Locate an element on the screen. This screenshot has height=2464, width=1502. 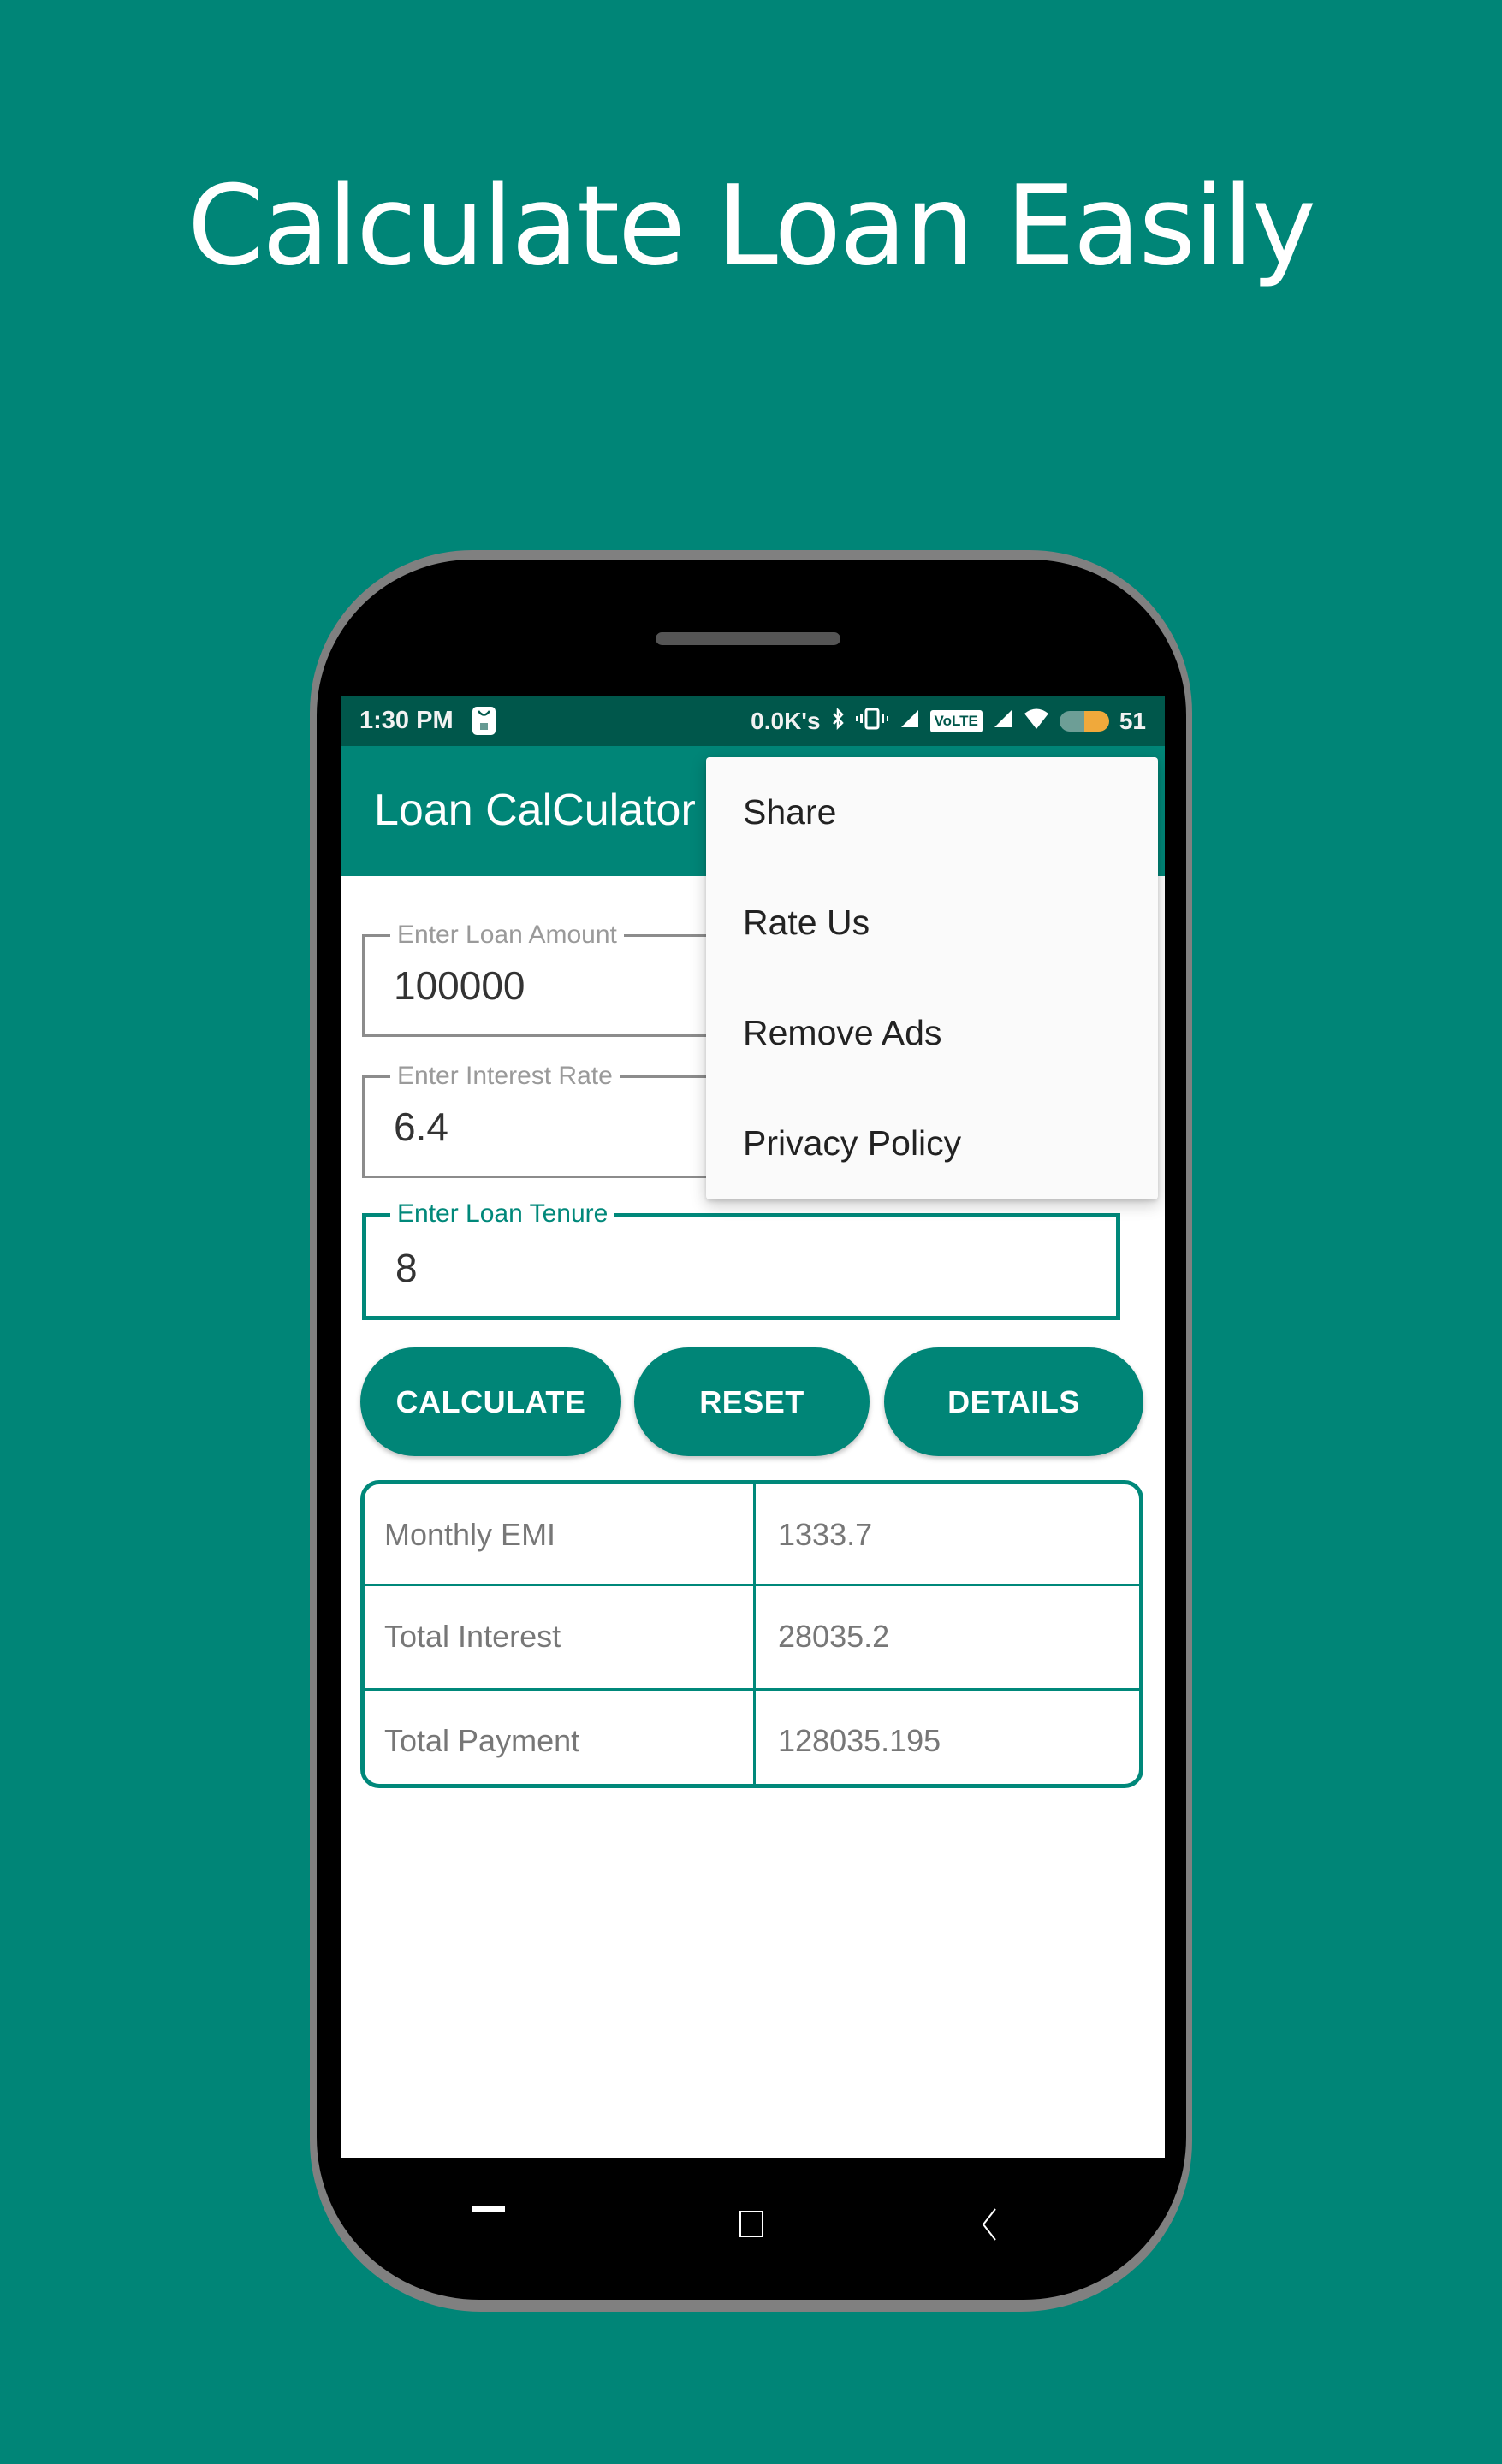
volte-icon: VoLTE is located at coordinates (956, 721).